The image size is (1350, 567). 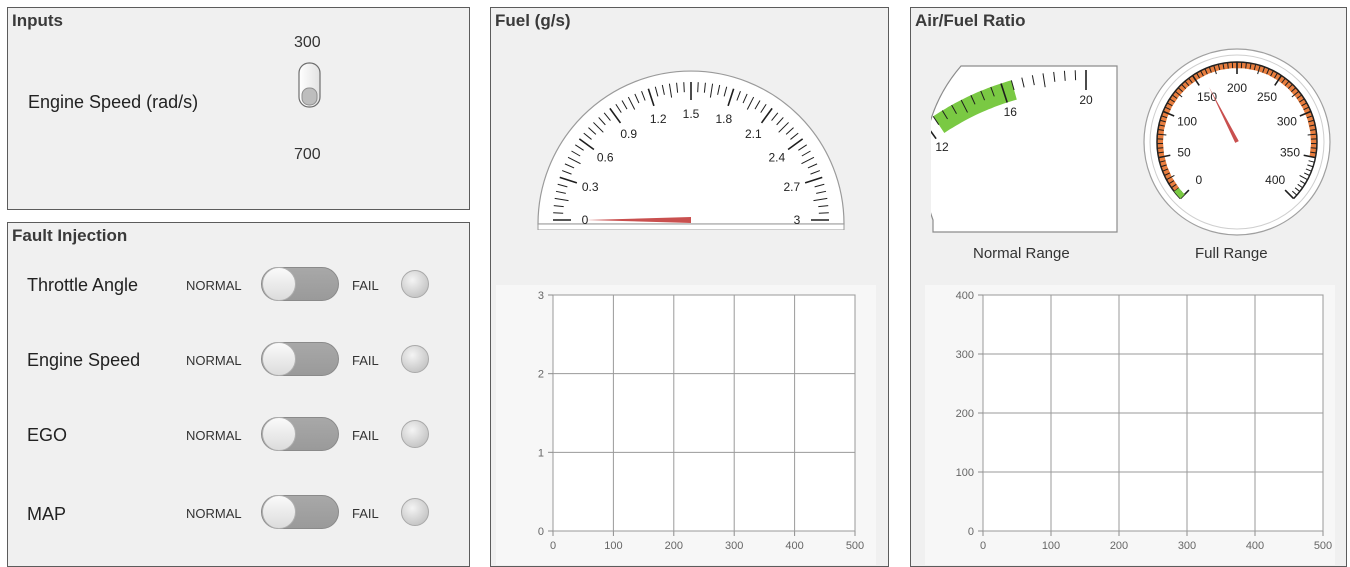 I want to click on switch-bottom-value: 700, so click(x=307, y=155).